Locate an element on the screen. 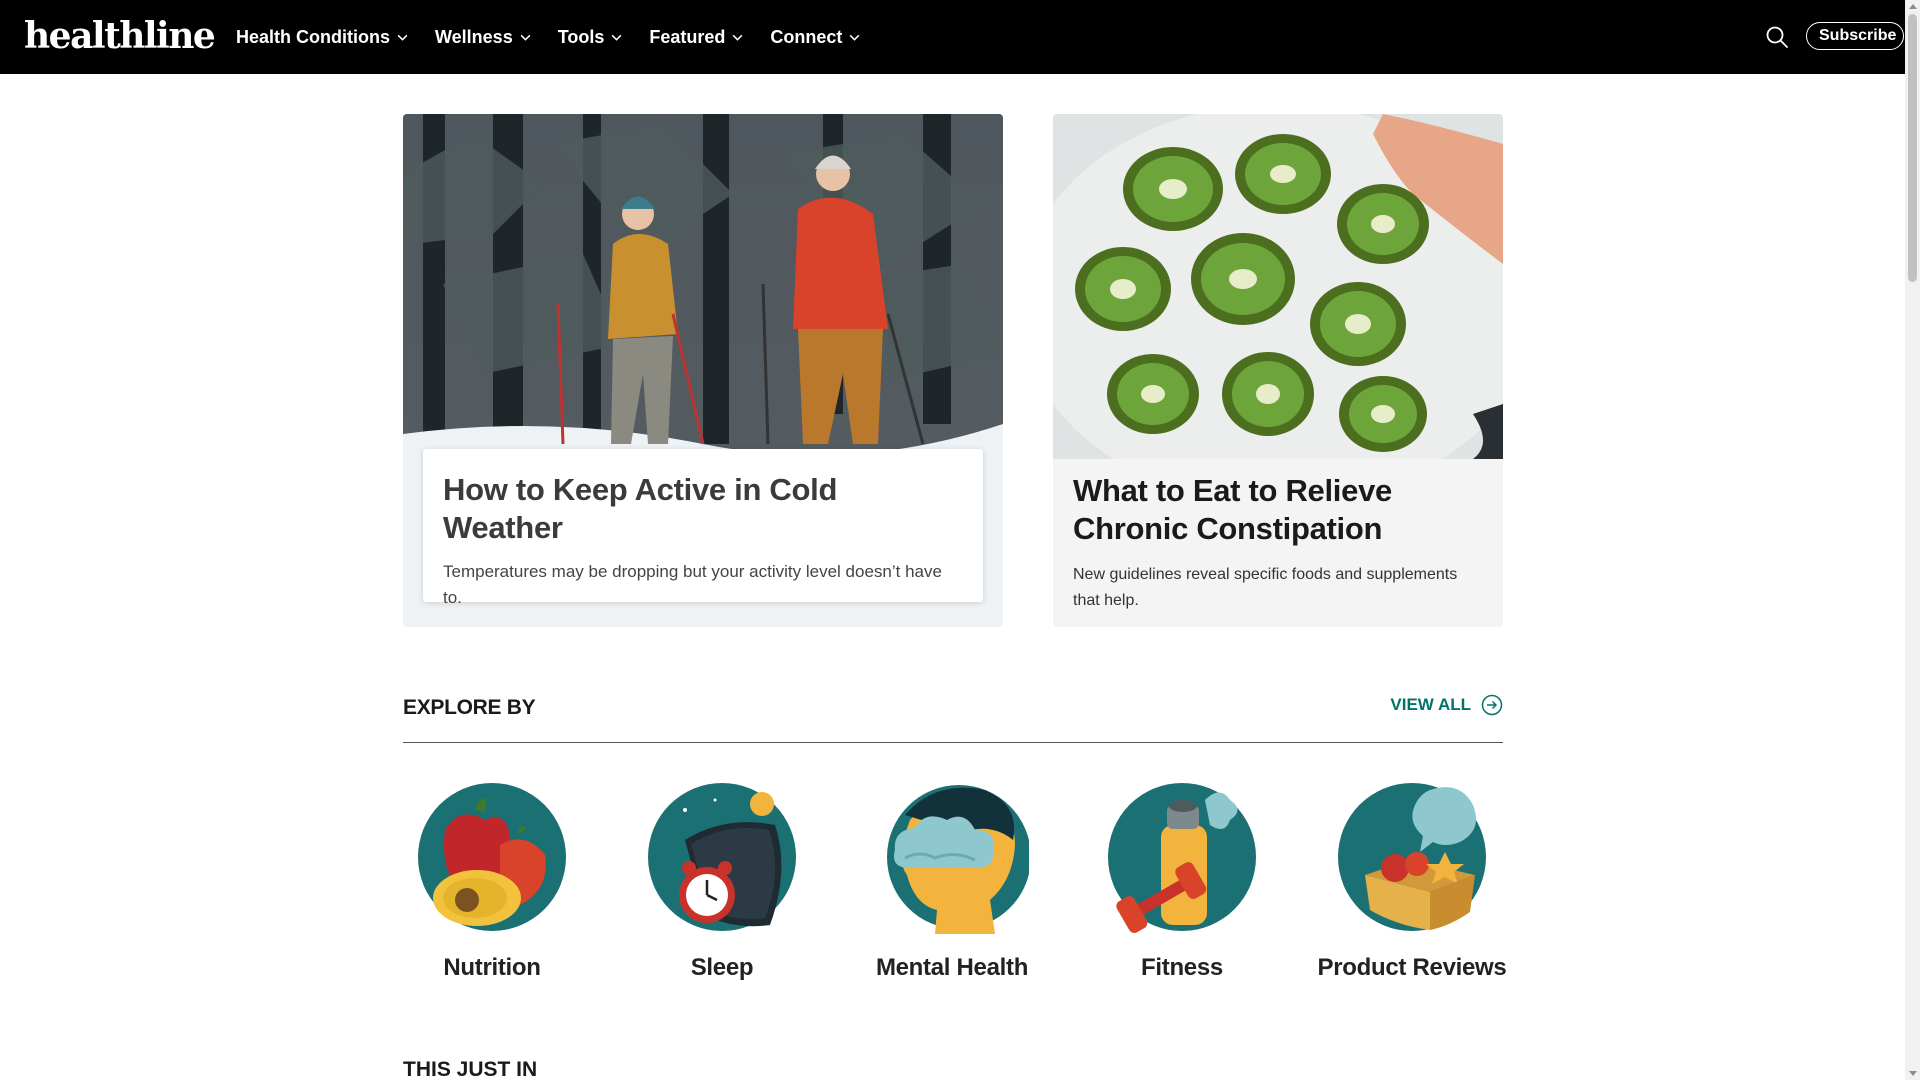 This screenshot has width=1920, height=1082. kiwi-halves-photo is located at coordinates (1278, 286).